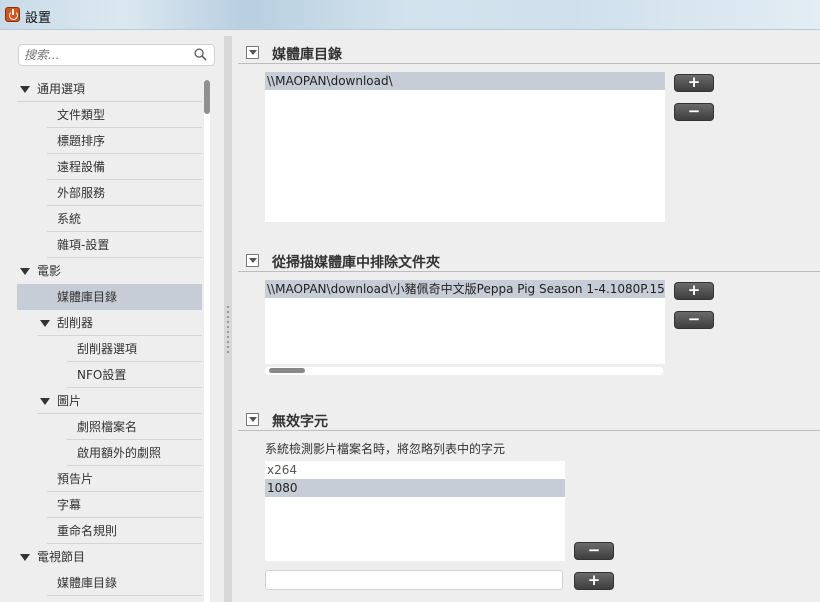 This screenshot has width=820, height=602. Describe the element at coordinates (69, 401) in the screenshot. I see `tree-item-label: 圖片` at that location.